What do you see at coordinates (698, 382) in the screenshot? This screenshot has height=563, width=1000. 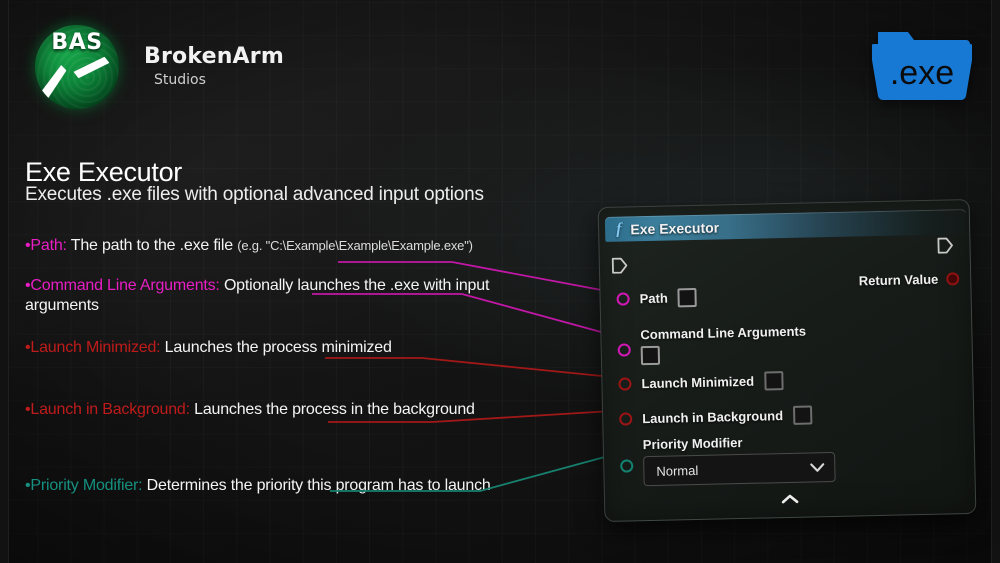 I see `pin-label-launch-minimized: Launch Minimized` at bounding box center [698, 382].